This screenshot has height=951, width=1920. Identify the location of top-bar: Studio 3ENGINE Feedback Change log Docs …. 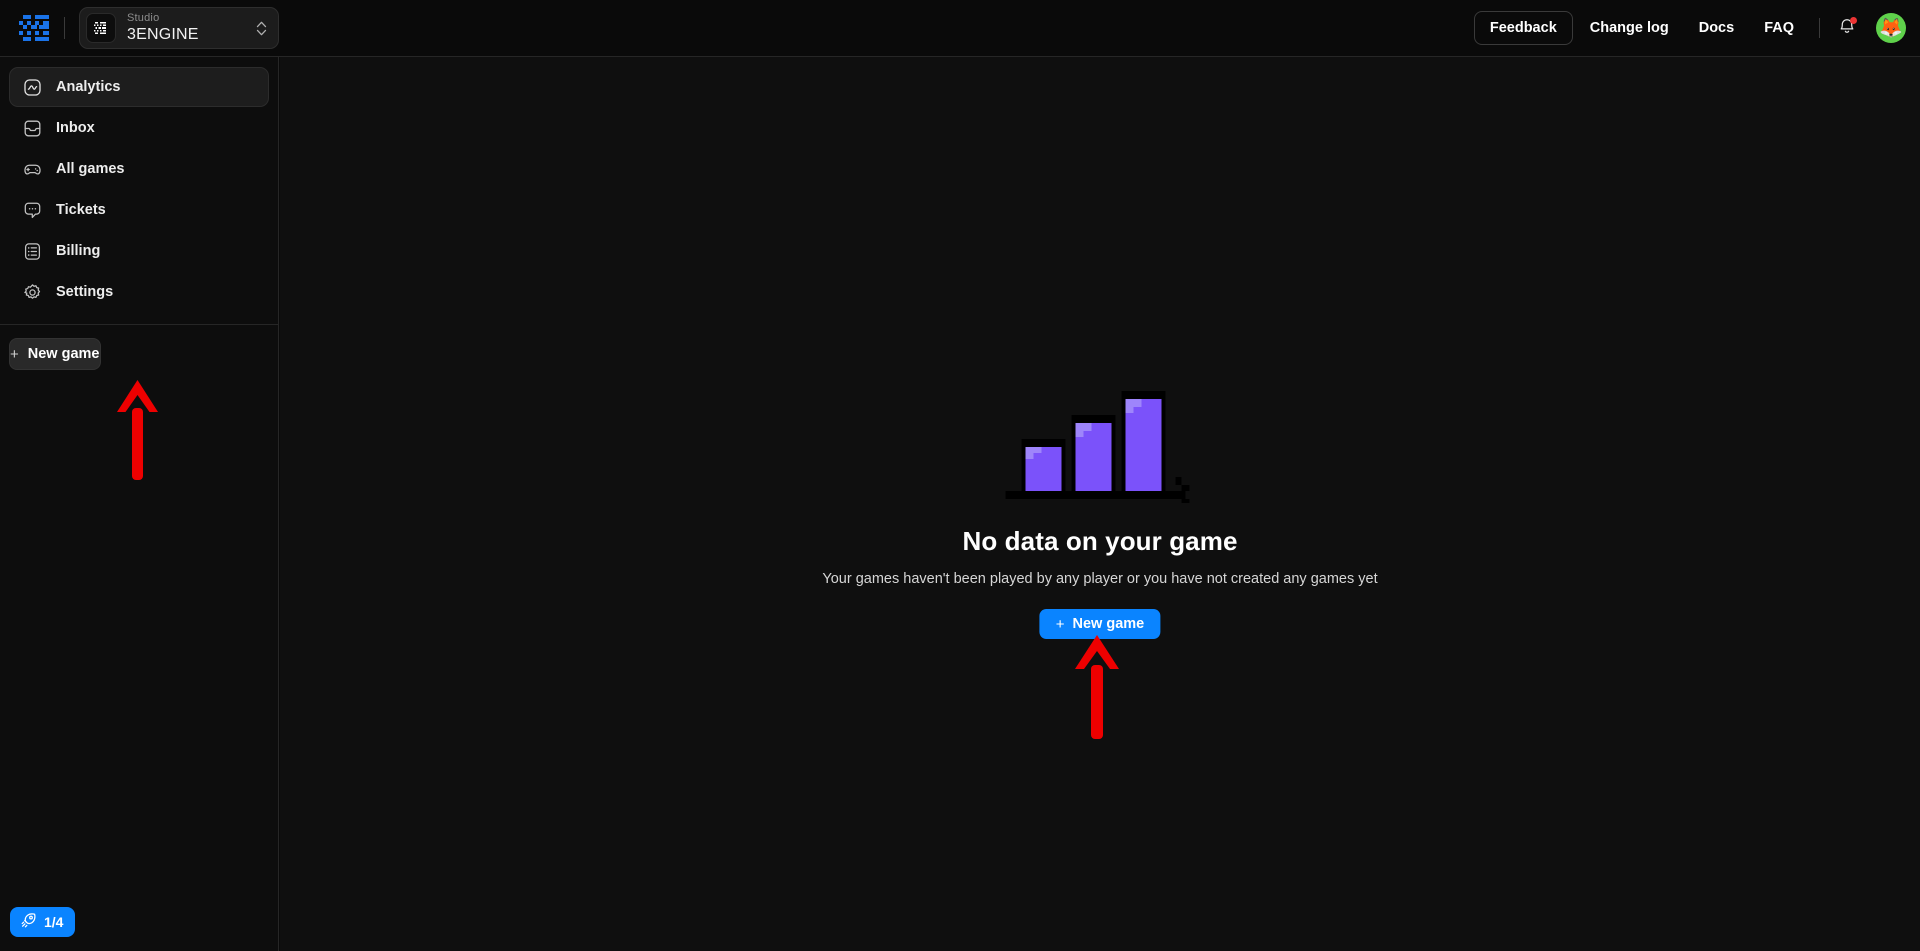
(960, 28).